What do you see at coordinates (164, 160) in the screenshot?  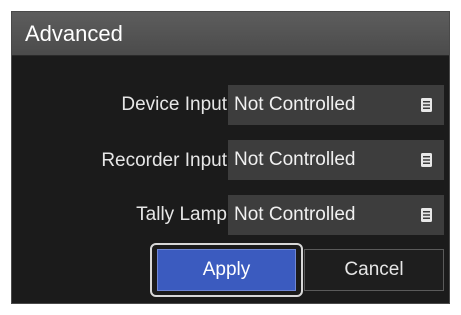 I see `recorder-input-label: Recorder Input` at bounding box center [164, 160].